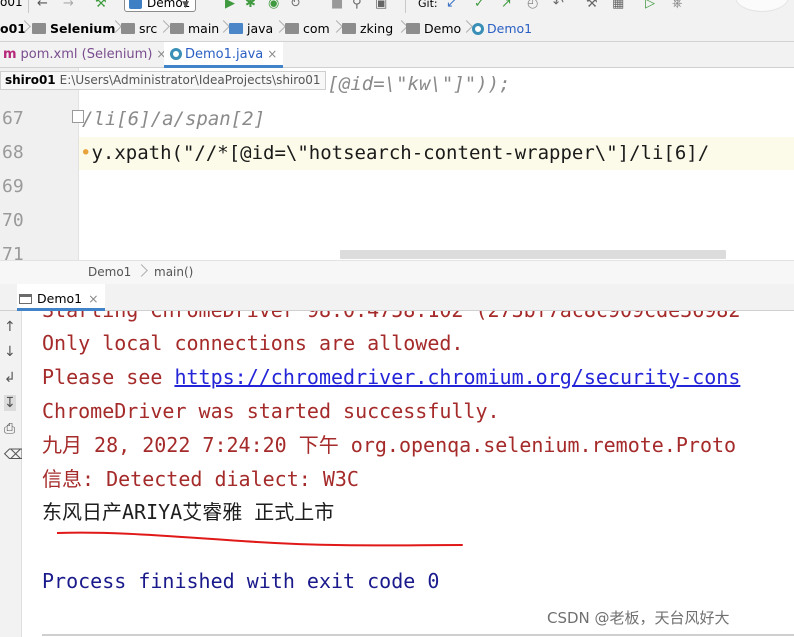  I want to click on forward-arrow-icon: →, so click(68, 6).